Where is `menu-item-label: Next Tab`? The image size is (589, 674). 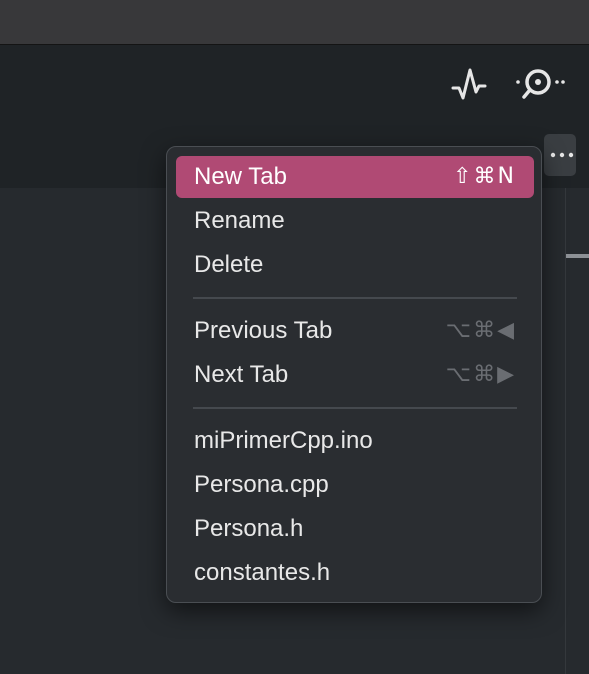 menu-item-label: Next Tab is located at coordinates (241, 374).